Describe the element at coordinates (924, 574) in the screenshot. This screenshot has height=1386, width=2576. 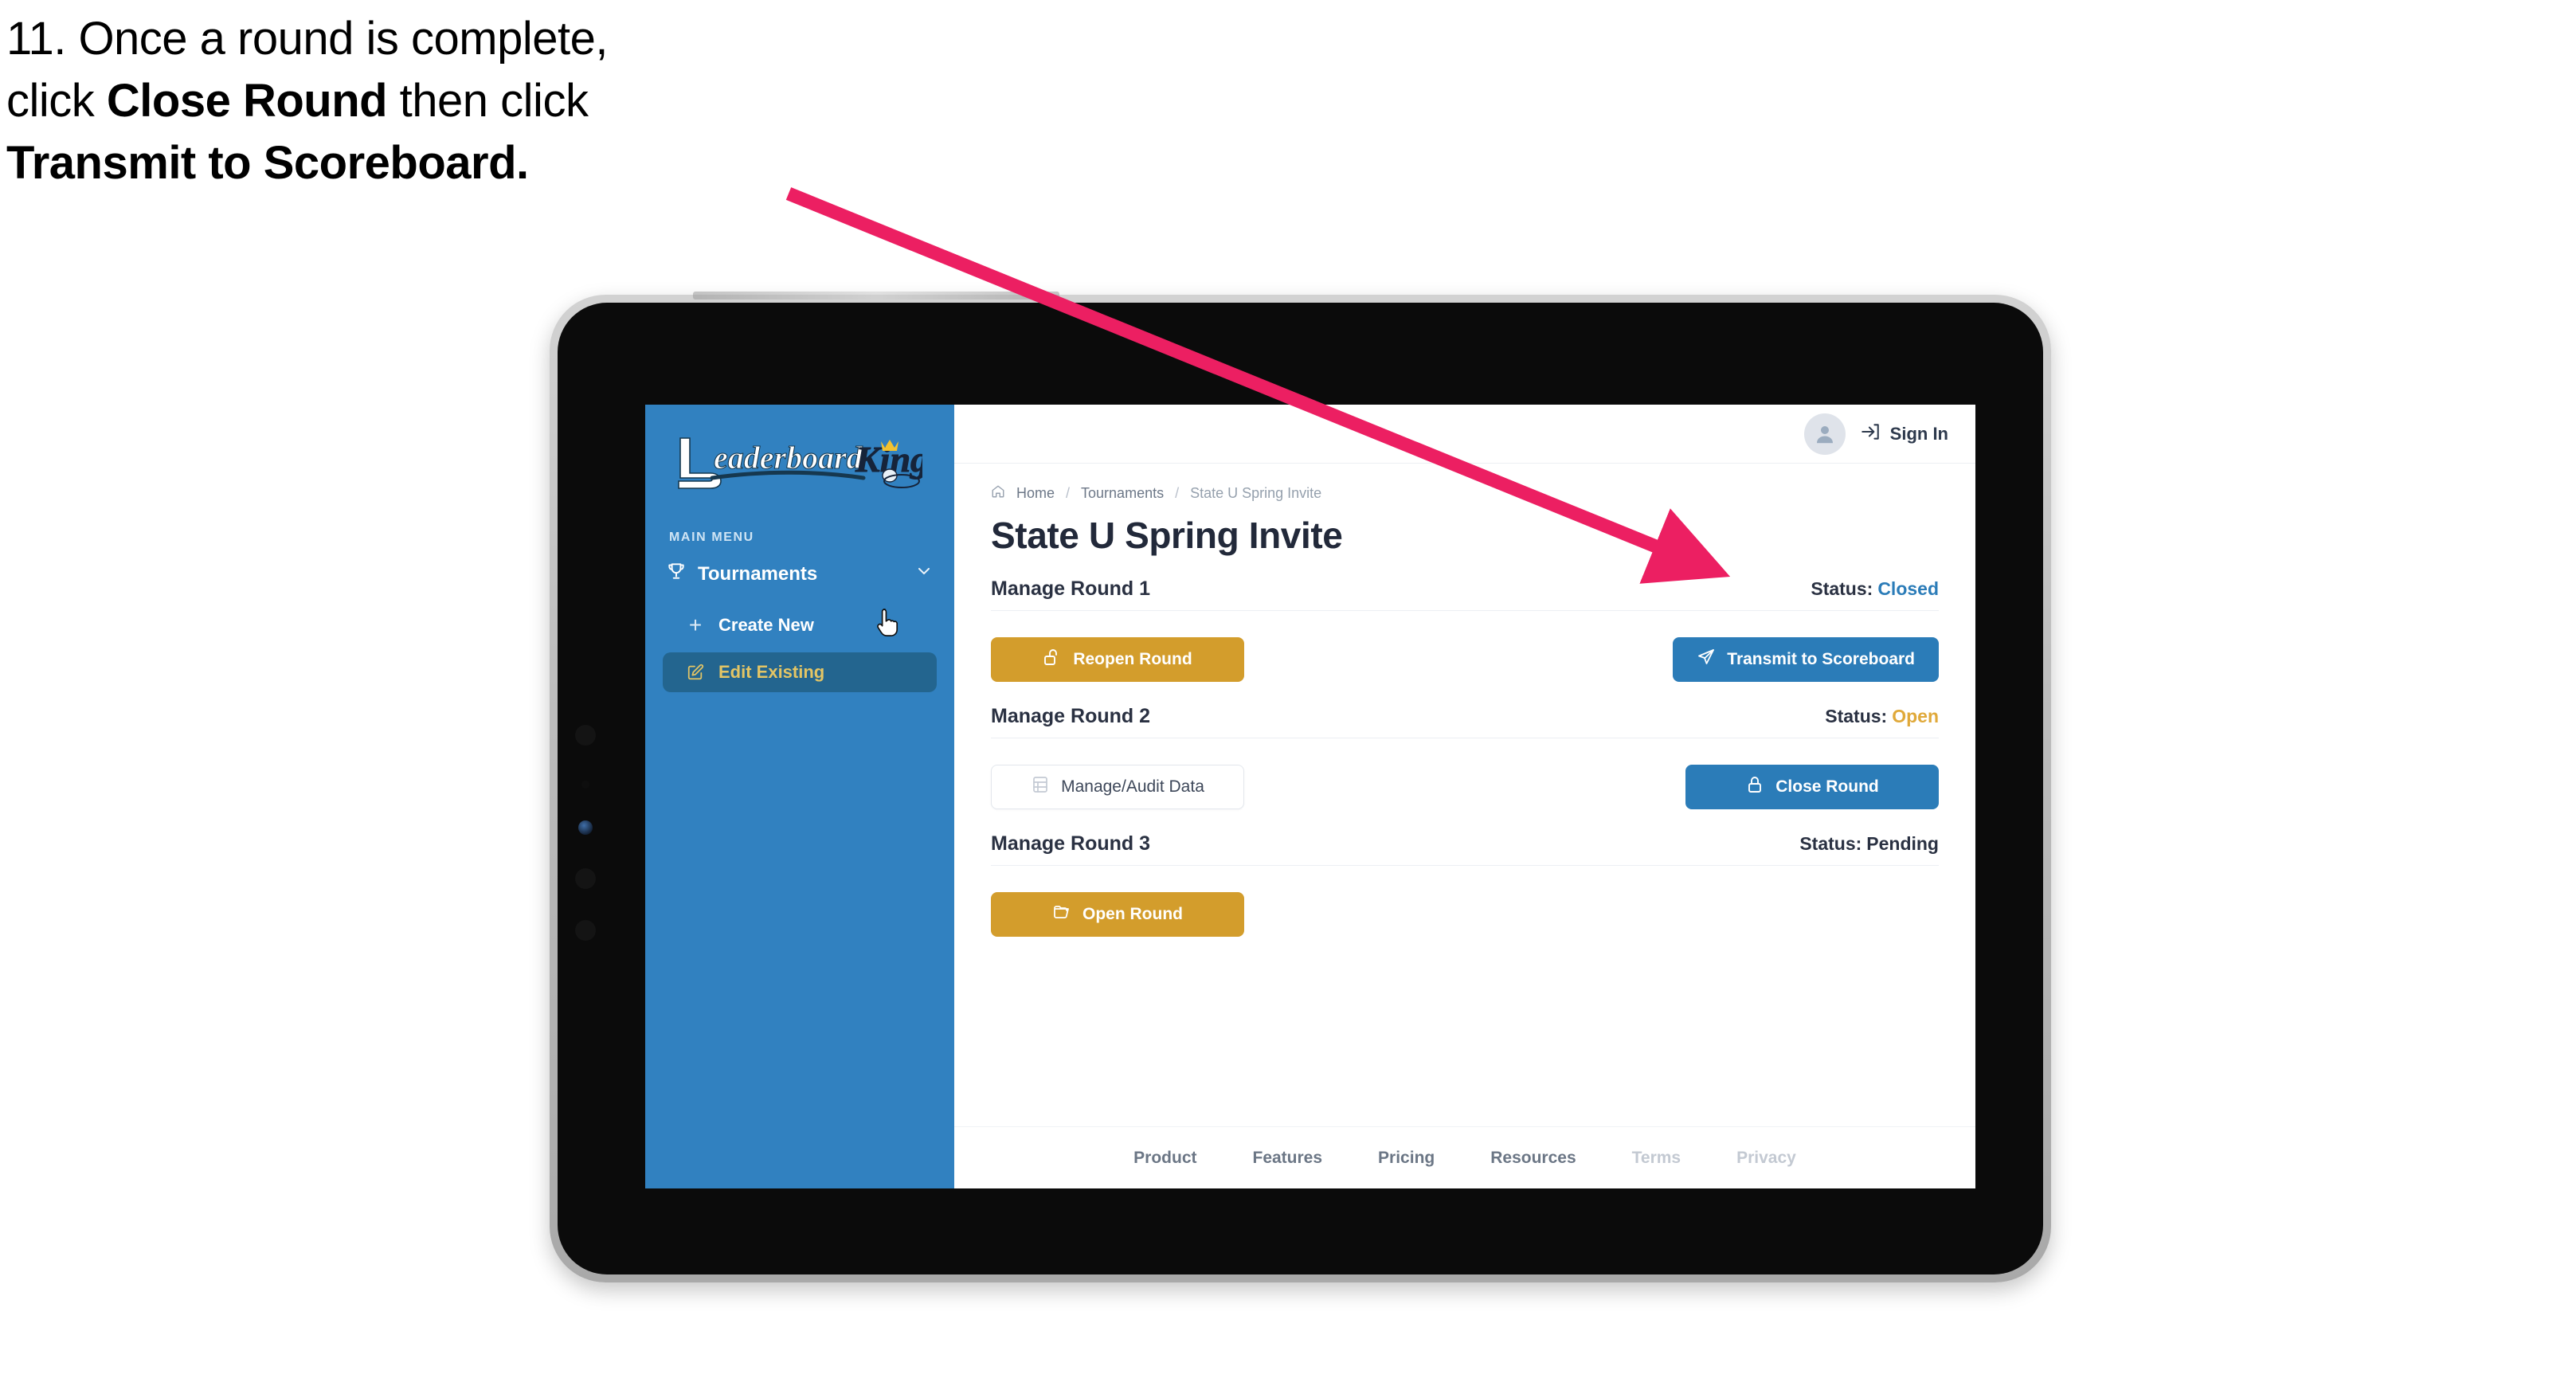
I see `chevron-down-icon` at that location.